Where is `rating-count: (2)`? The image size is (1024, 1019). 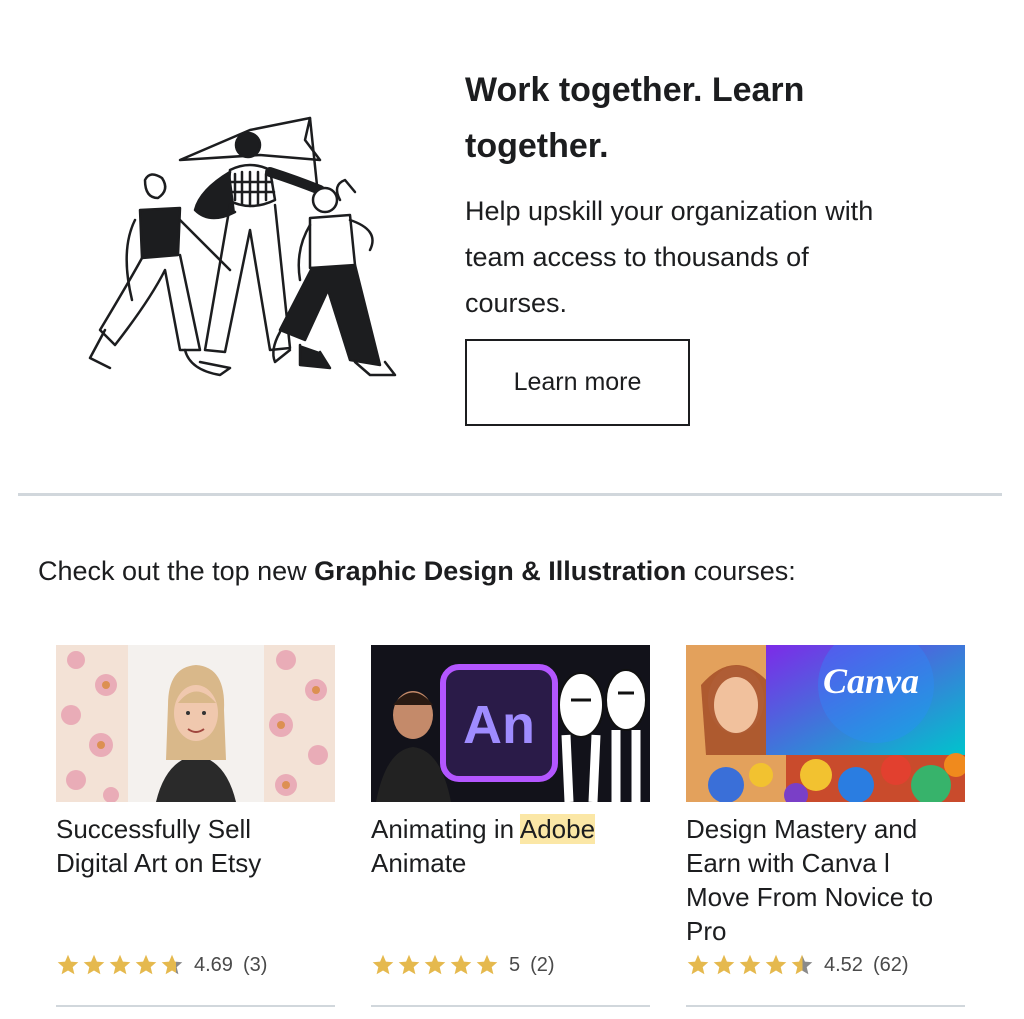
rating-count: (2) is located at coordinates (542, 964).